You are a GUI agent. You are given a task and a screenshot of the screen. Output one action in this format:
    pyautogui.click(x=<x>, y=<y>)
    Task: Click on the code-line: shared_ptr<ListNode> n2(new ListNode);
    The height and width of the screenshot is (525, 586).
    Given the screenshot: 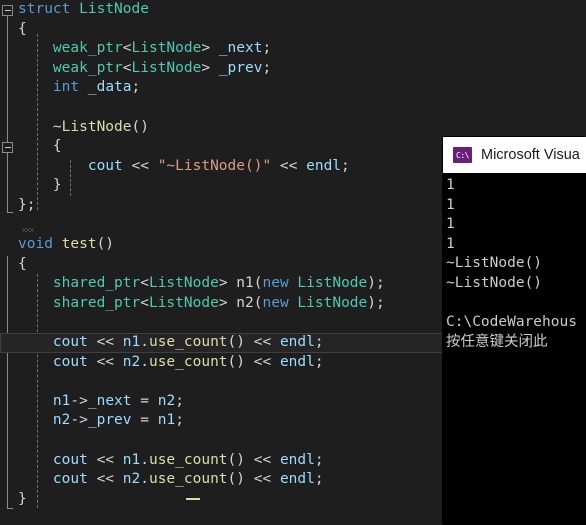 What is the action you would take?
    pyautogui.click(x=221, y=304)
    